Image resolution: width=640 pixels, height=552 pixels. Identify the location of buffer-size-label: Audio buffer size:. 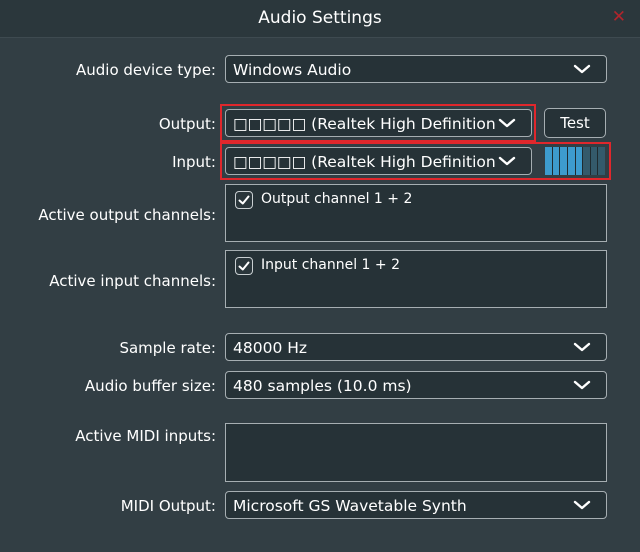
(150, 386).